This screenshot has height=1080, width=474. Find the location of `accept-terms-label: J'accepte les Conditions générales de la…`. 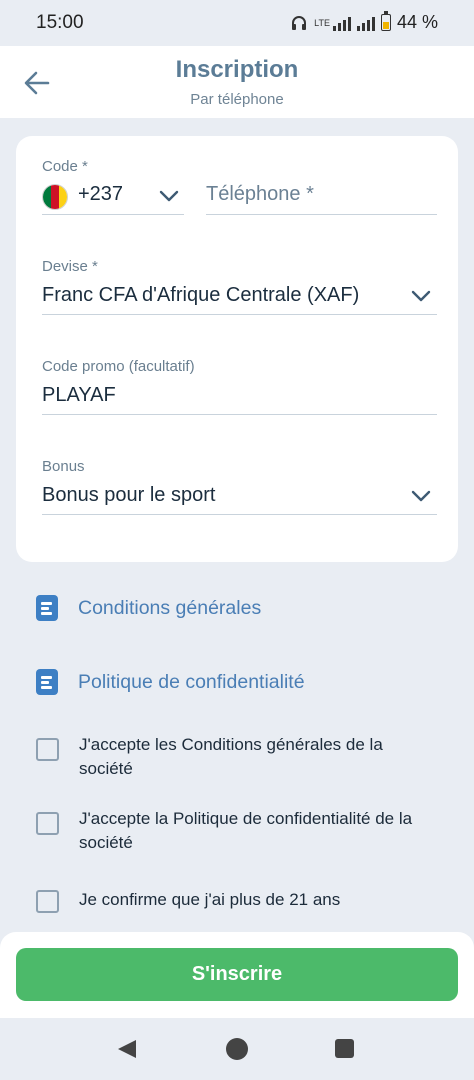

accept-terms-label: J'accepte les Conditions générales de la… is located at coordinates (231, 756).